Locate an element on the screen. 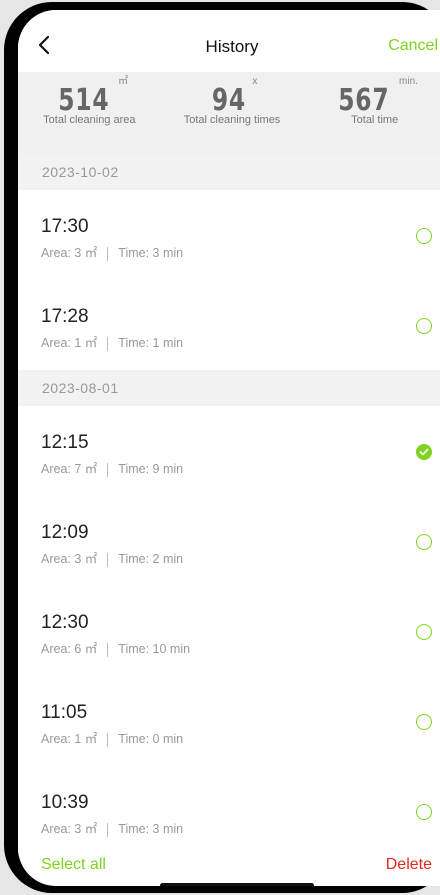 The image size is (440, 895). stat-unit: min. is located at coordinates (408, 81).